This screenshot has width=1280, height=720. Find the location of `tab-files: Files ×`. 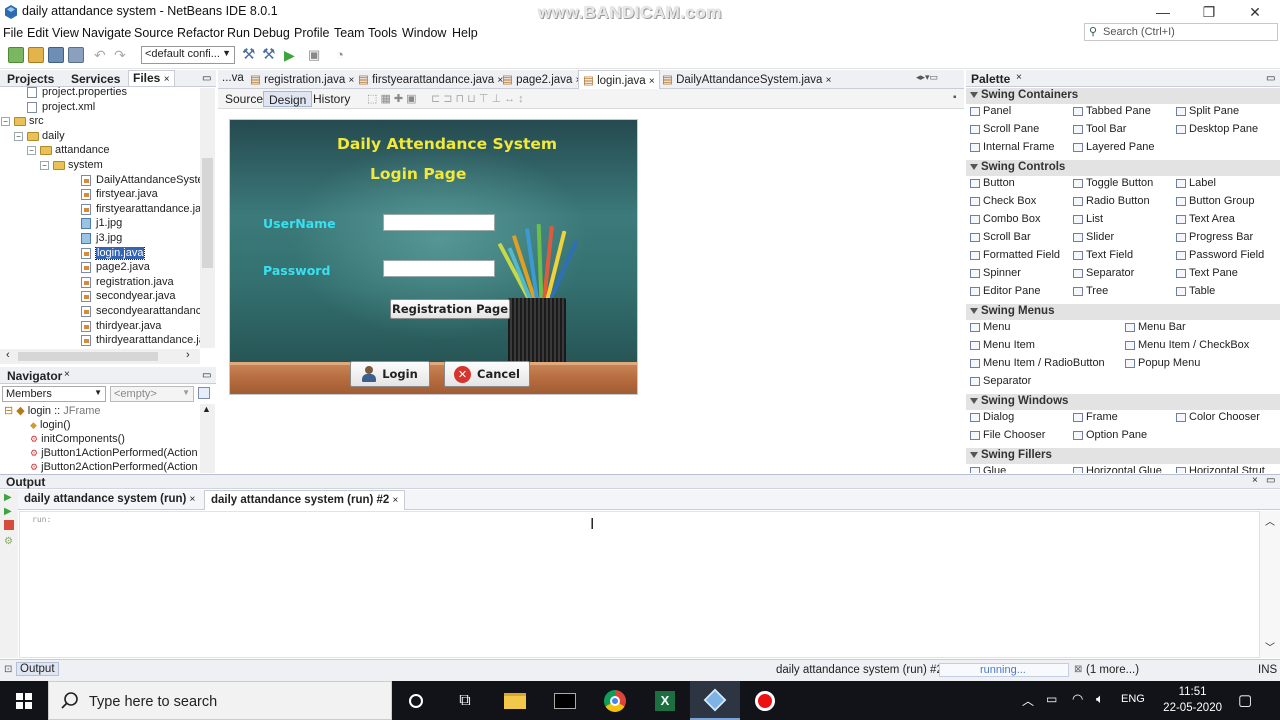

tab-files: Files × is located at coordinates (151, 78).